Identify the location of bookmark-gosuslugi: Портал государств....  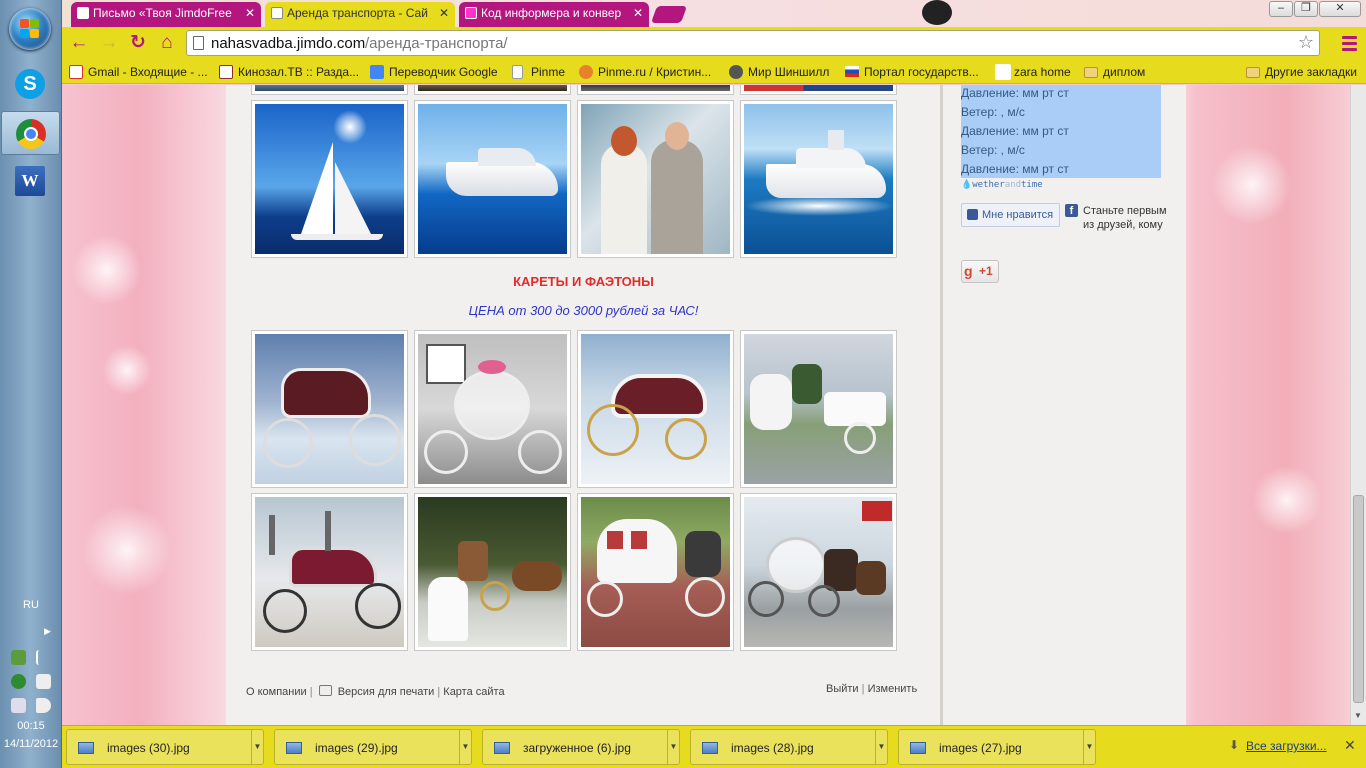
(912, 72).